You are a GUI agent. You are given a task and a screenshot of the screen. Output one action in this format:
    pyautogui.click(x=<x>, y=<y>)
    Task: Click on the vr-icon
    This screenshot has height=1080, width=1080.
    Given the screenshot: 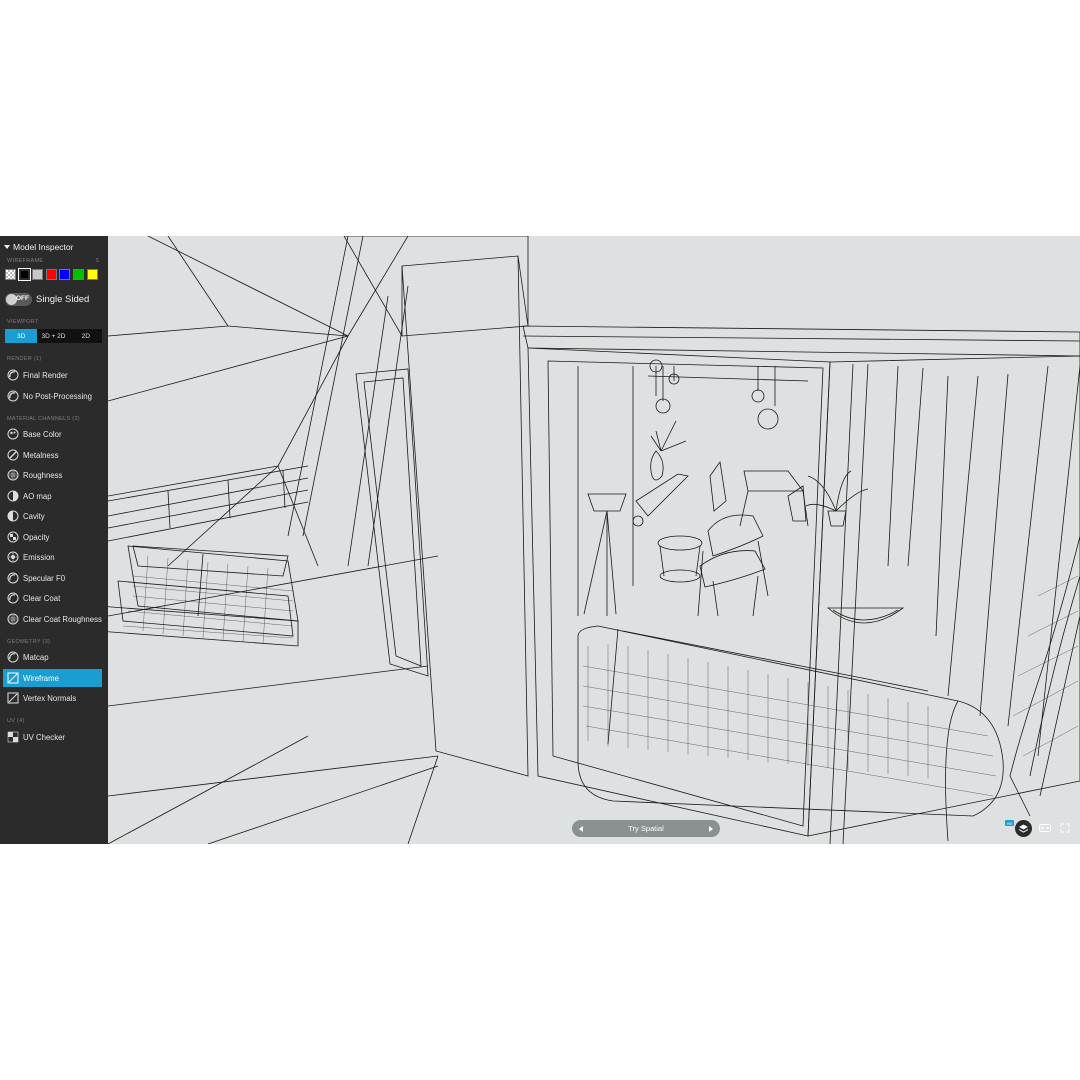 What is the action you would take?
    pyautogui.click(x=1045, y=828)
    